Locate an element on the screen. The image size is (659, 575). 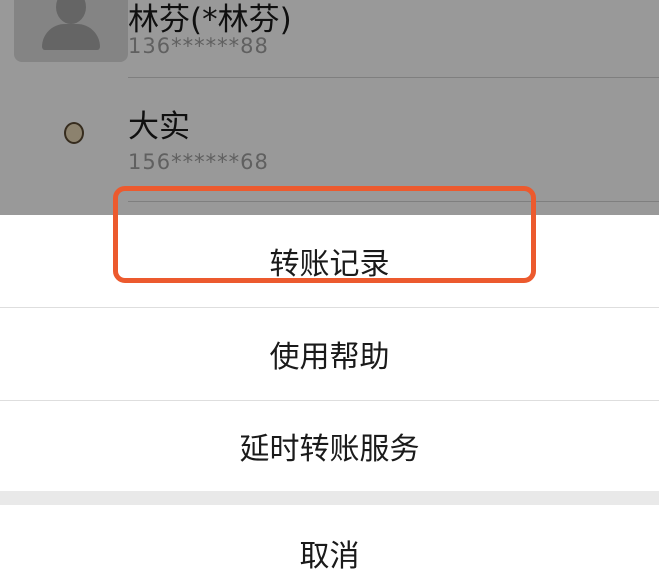
cancel-button: 取消 is located at coordinates (329, 540).